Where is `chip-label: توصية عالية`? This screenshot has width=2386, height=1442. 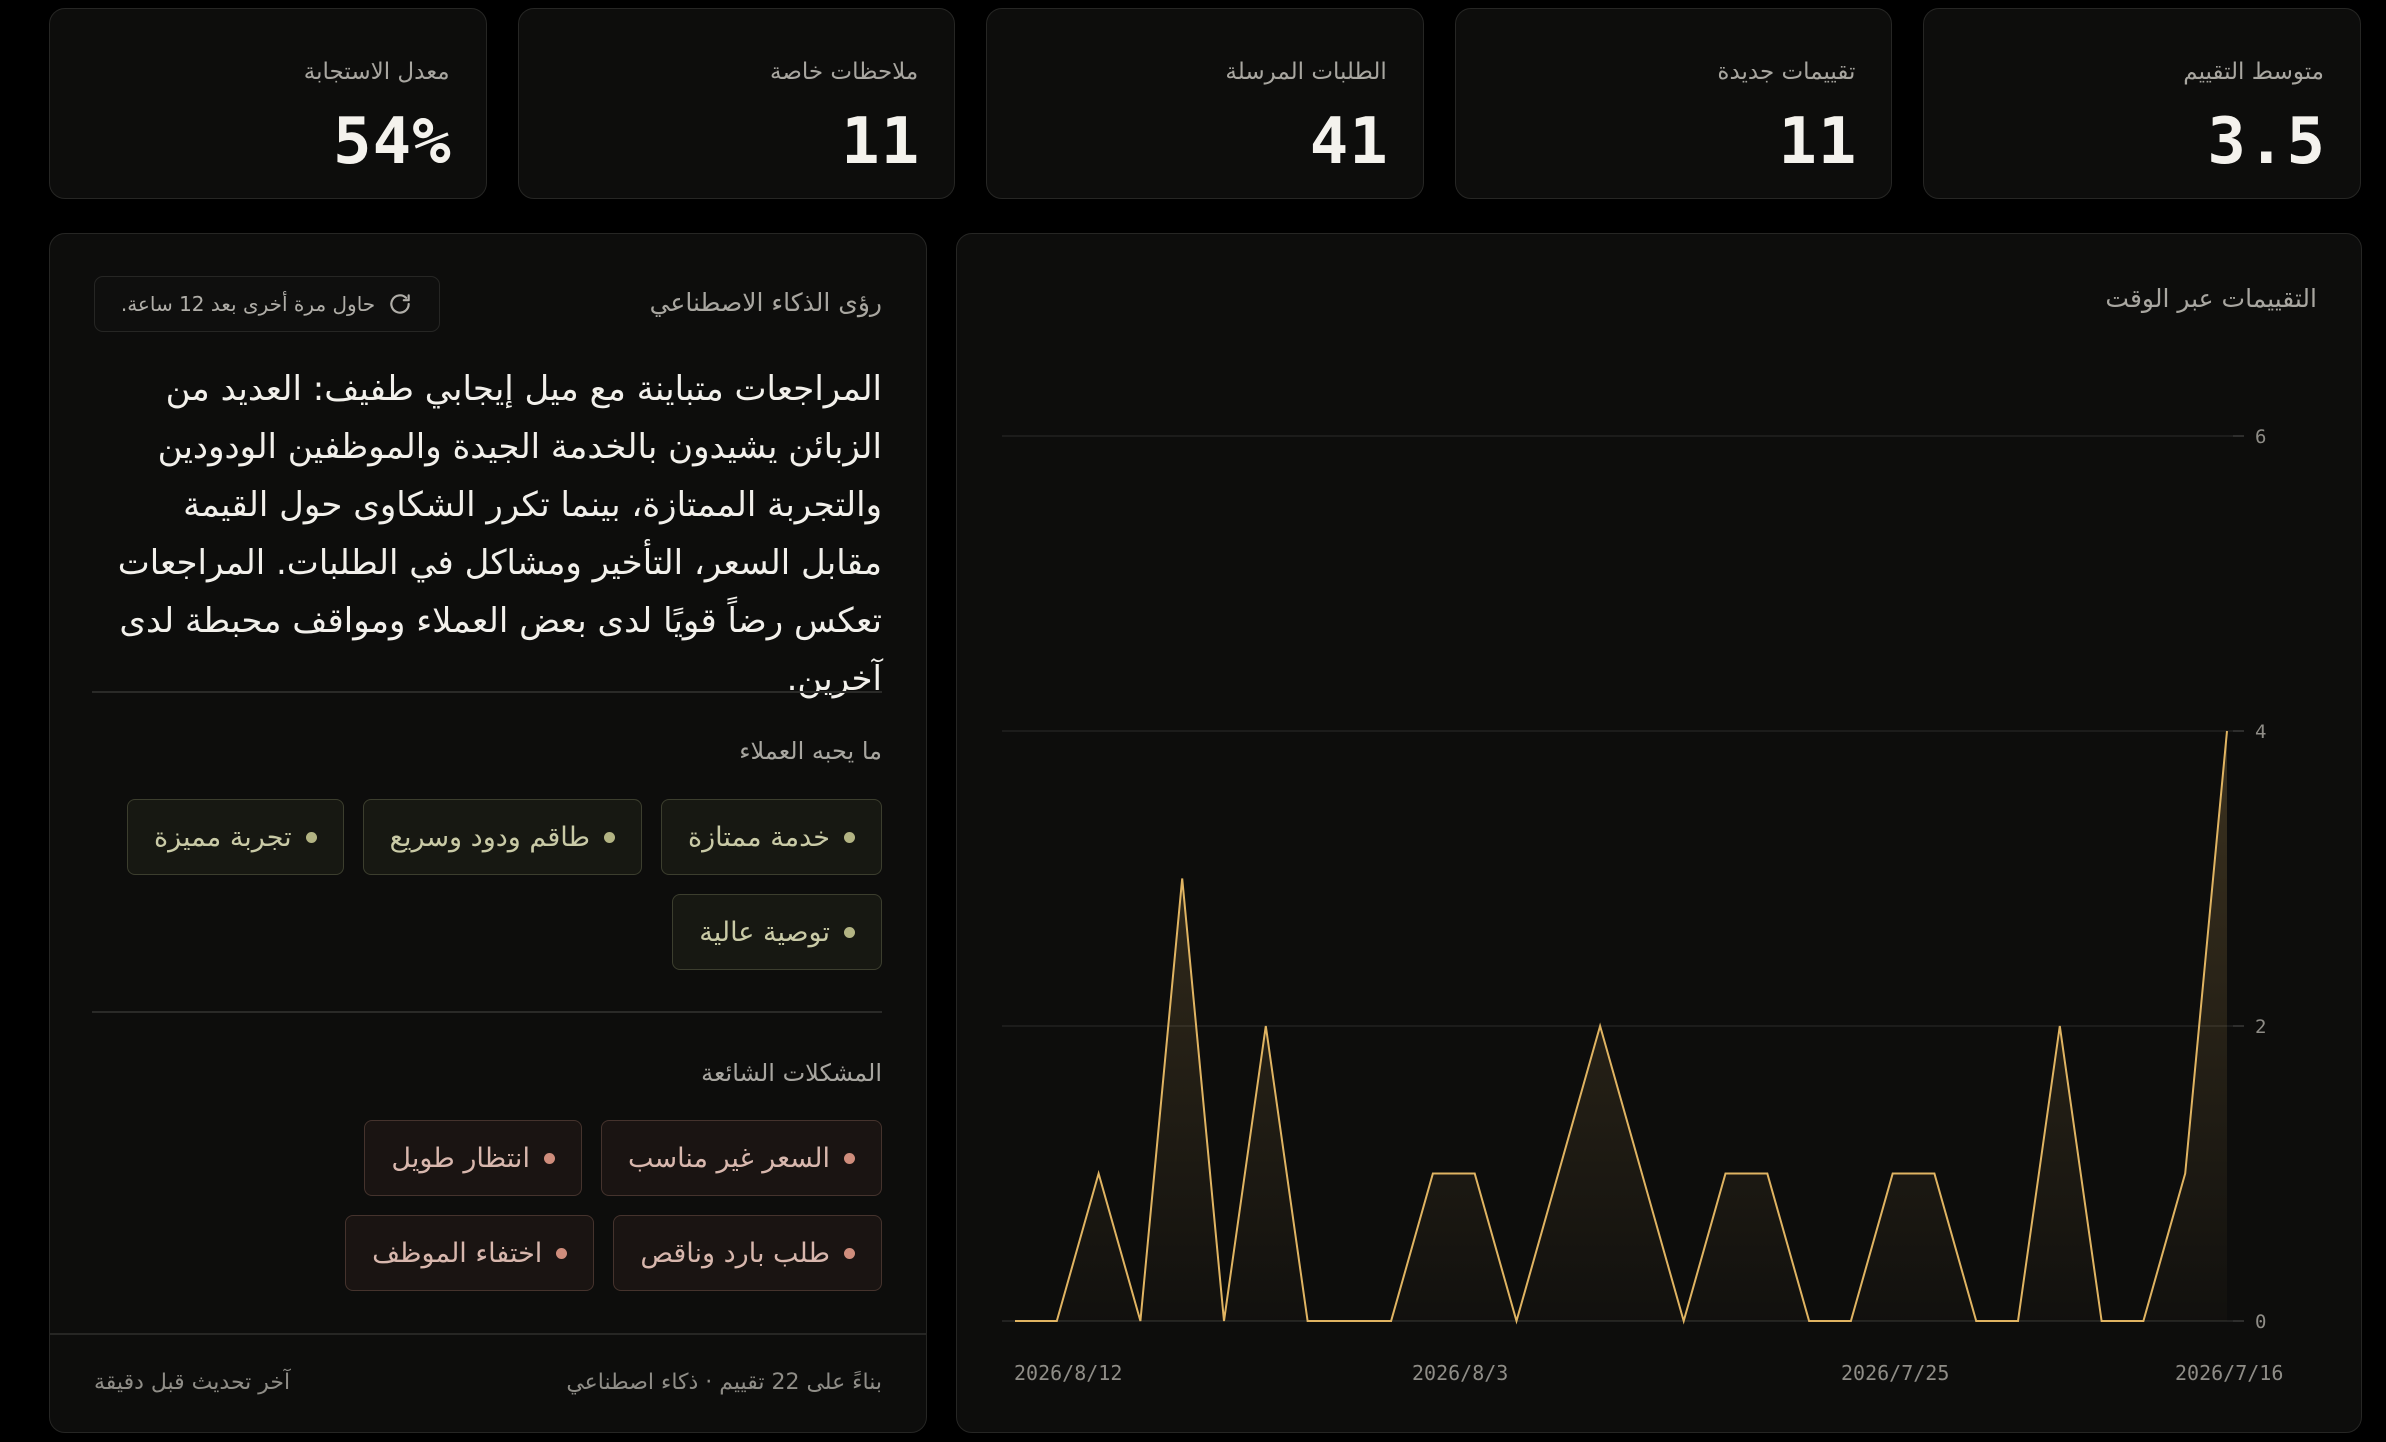 chip-label: توصية عالية is located at coordinates (764, 932).